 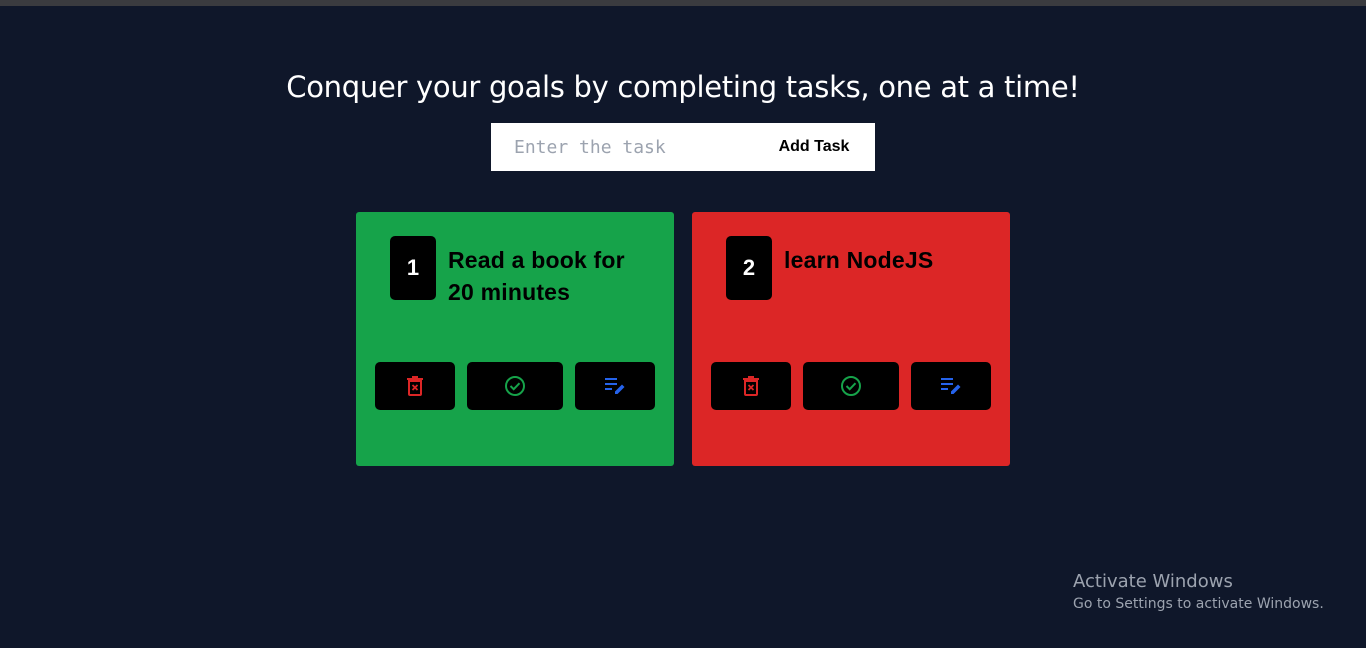 I want to click on add-task-button: Add Task, so click(x=818, y=147).